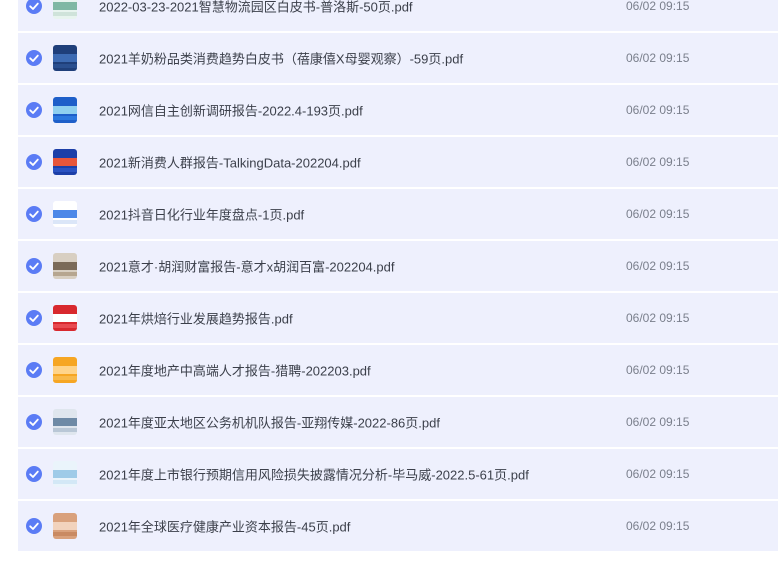 Image resolution: width=778 pixels, height=571 pixels. Describe the element at coordinates (246, 266) in the screenshot. I see `file-name: 2021意才·胡润财富报告-意才x胡润百富-202204.pdf` at that location.